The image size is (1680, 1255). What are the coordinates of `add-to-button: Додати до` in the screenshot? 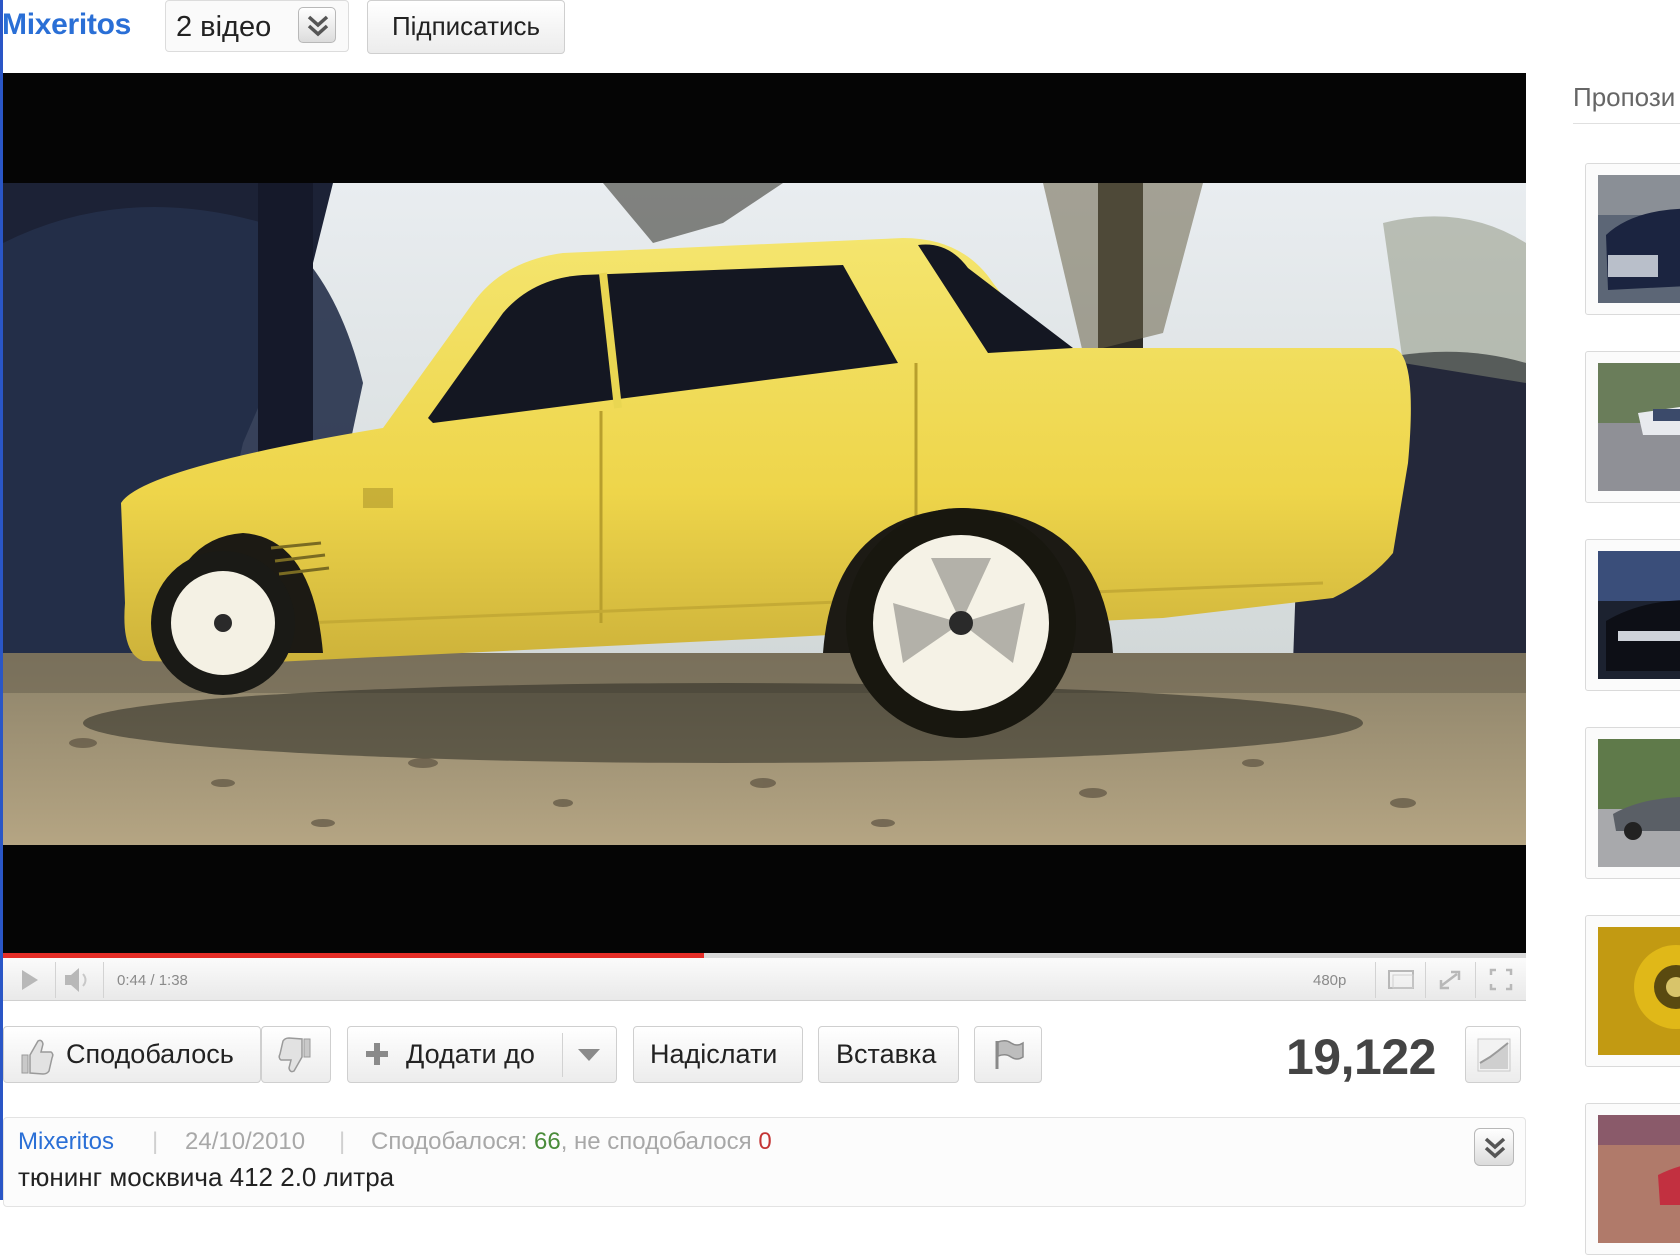 It's located at (482, 1054).